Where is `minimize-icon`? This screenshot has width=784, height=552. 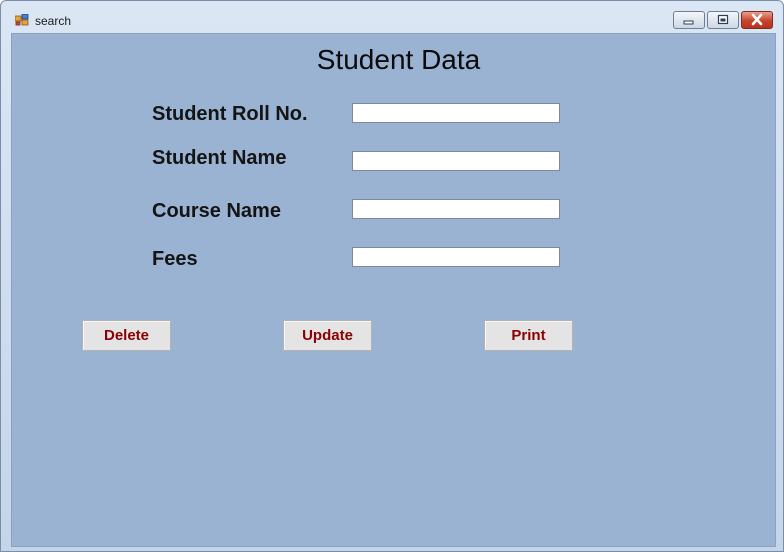
minimize-icon is located at coordinates (688, 22).